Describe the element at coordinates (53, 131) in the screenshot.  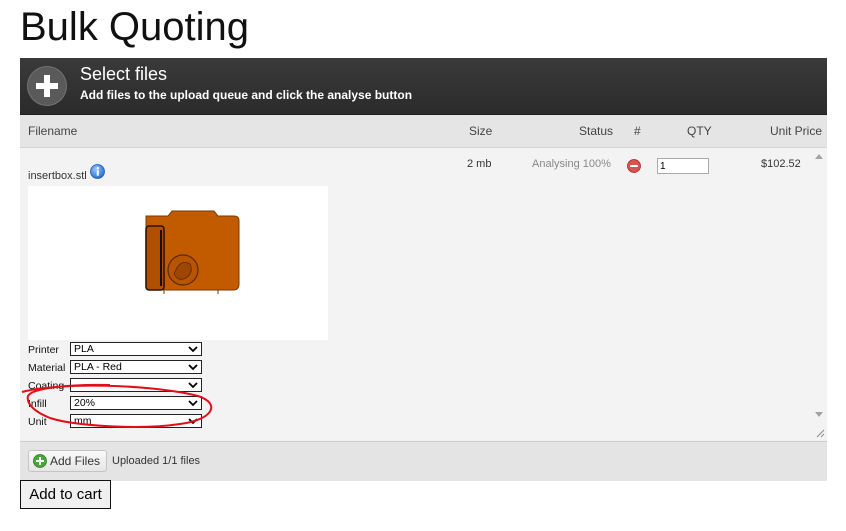
I see `col-filename: Filename` at that location.